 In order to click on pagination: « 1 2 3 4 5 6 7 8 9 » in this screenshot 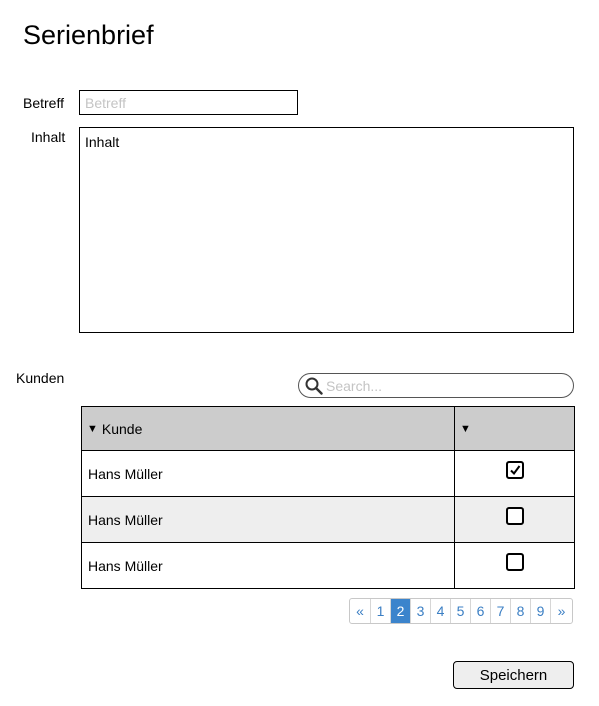, I will do `click(461, 611)`.